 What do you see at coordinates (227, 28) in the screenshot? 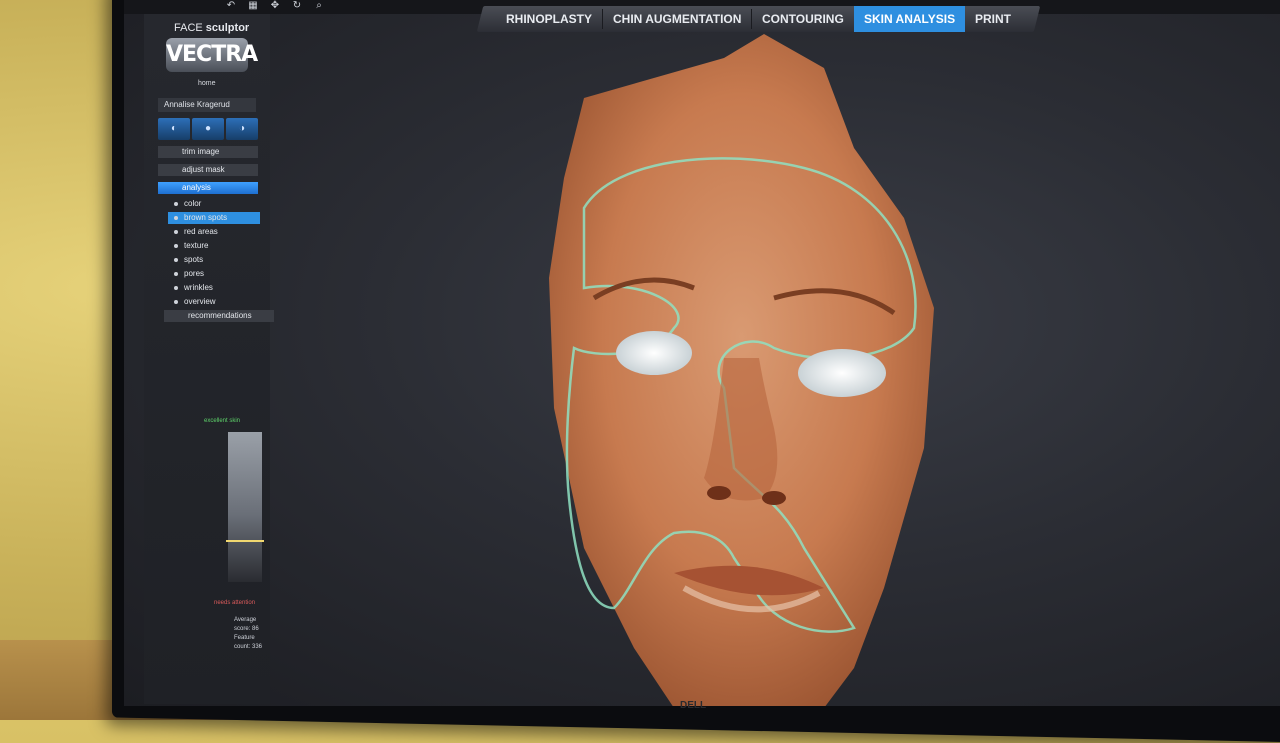
I see `product-name-suffix: sculptor` at bounding box center [227, 28].